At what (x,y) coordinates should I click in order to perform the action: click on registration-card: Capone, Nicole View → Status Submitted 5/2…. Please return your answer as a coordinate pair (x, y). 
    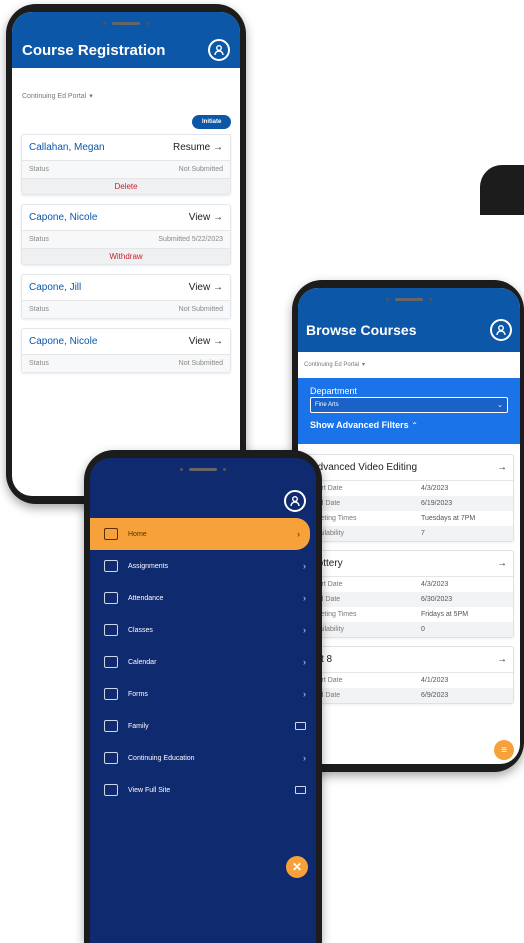
    Looking at the image, I should click on (126, 234).